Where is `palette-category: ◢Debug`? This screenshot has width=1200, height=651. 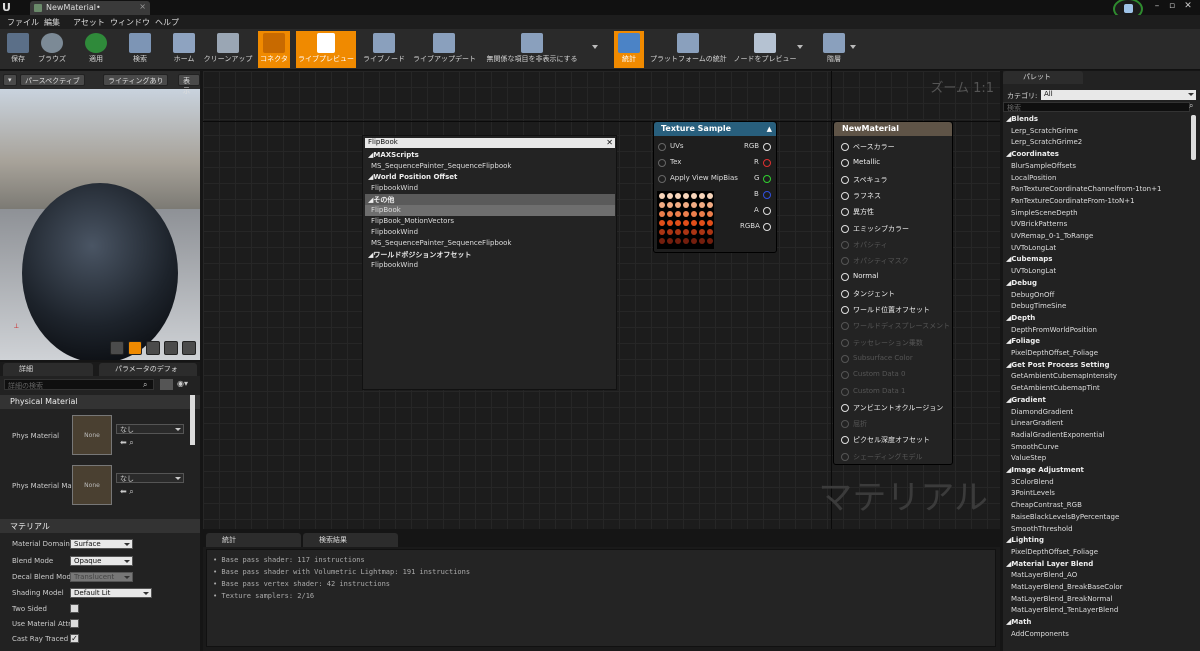 palette-category: ◢Debug is located at coordinates (1021, 283).